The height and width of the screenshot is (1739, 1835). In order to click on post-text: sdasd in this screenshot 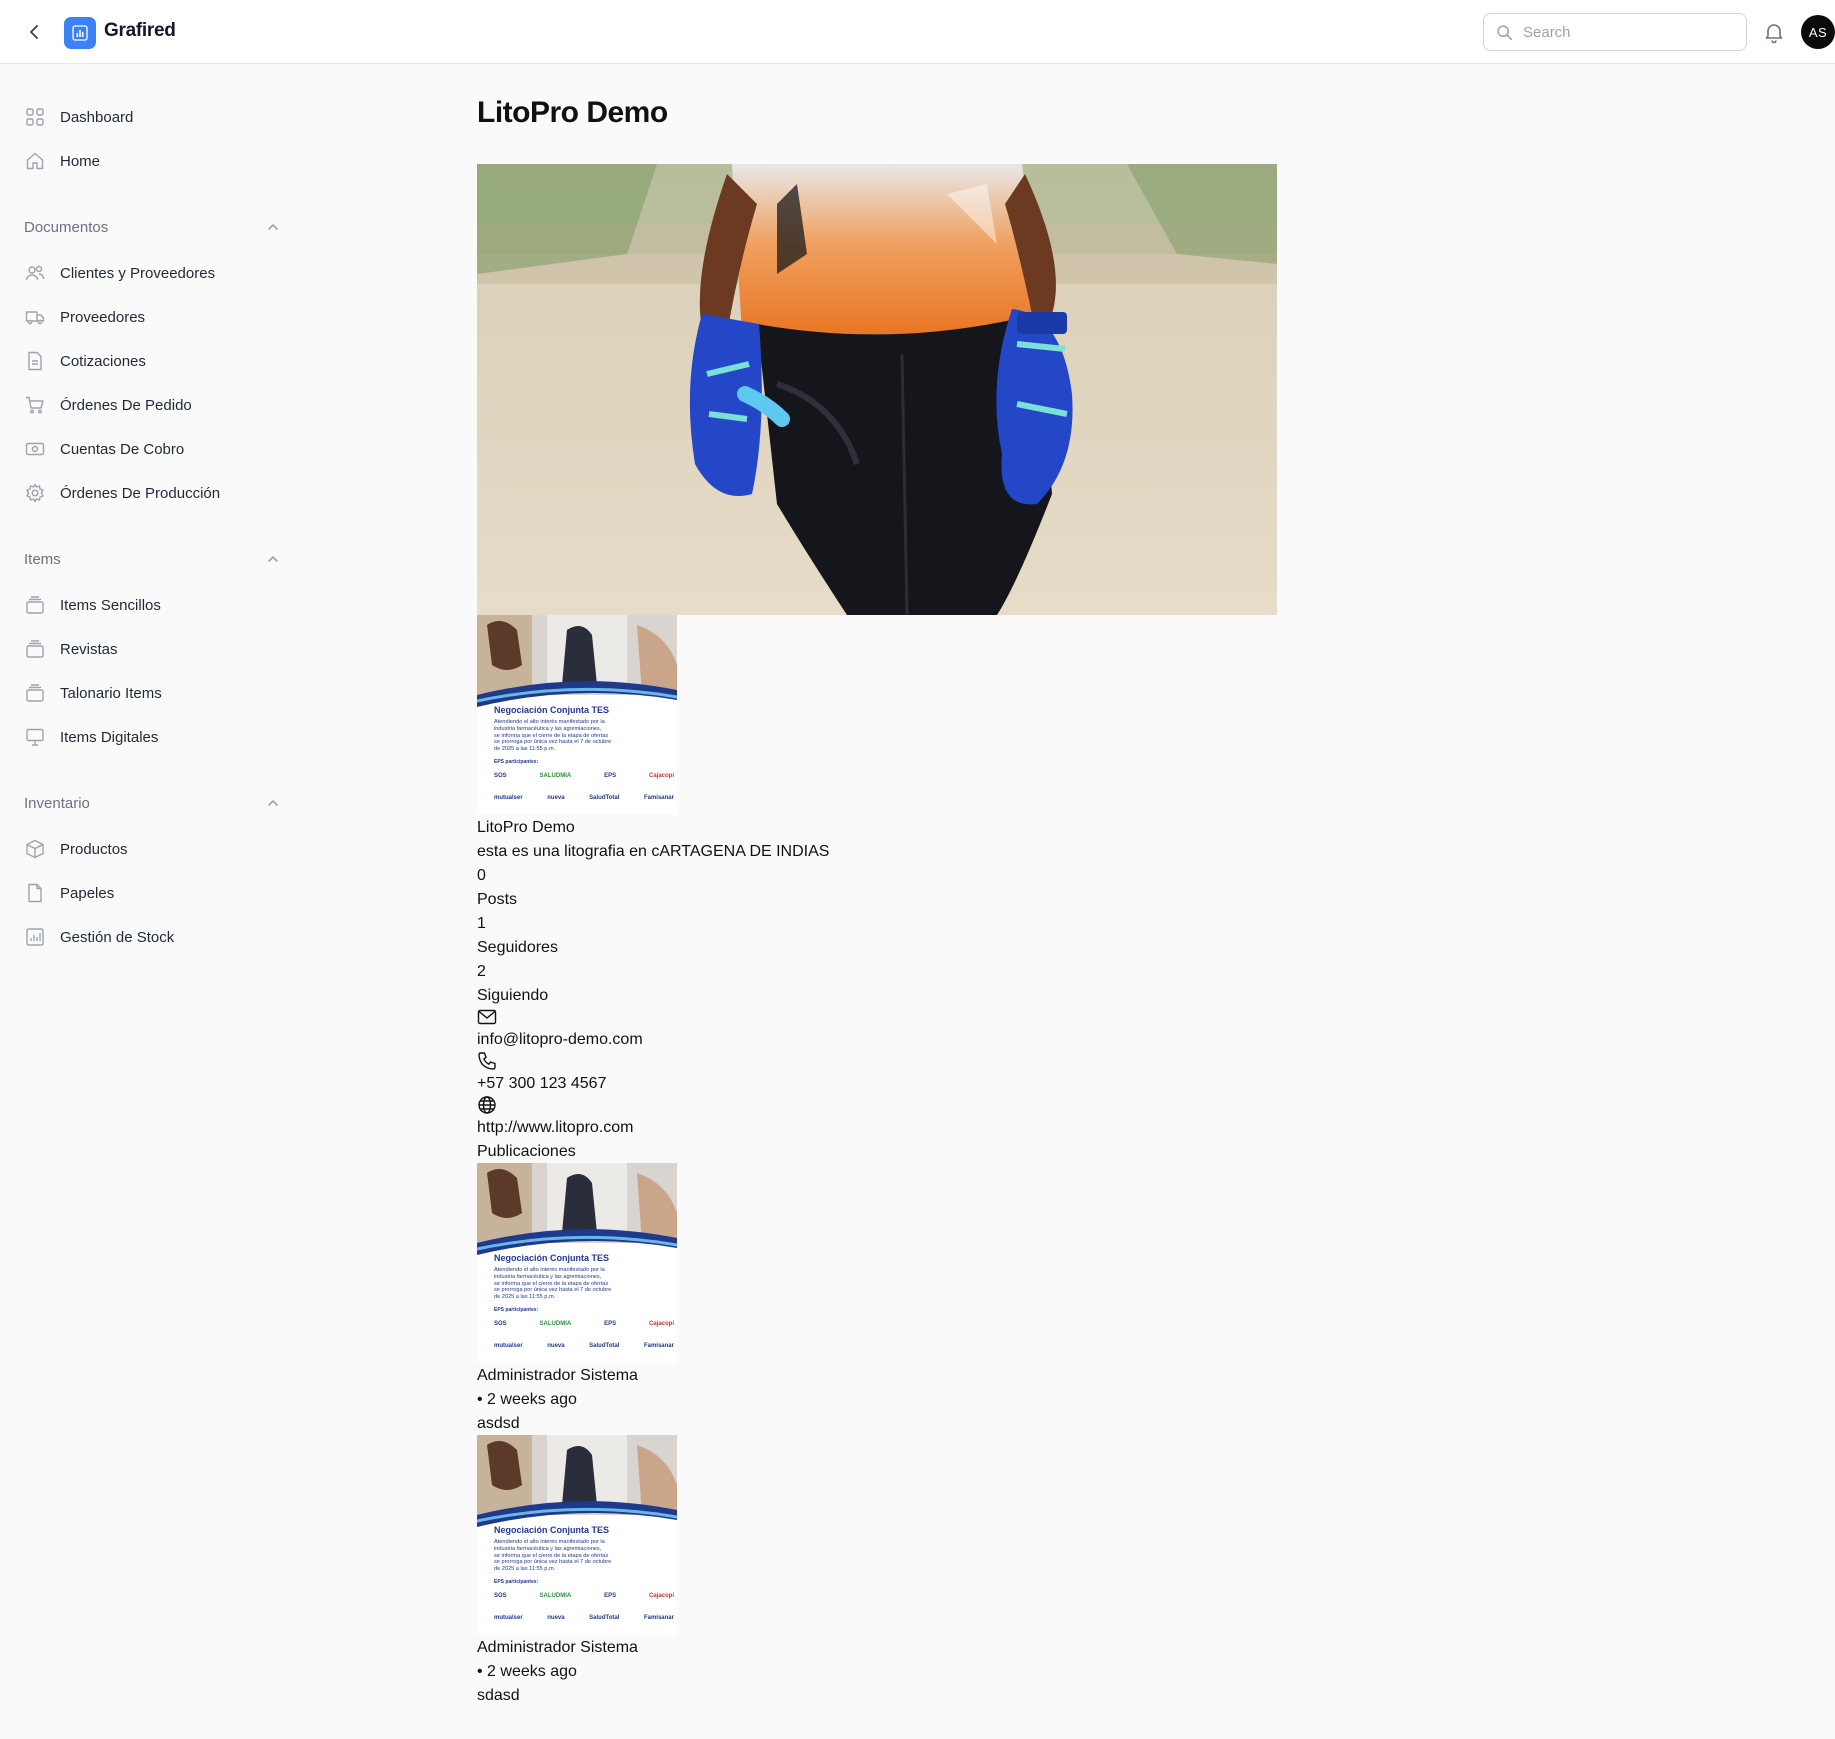, I will do `click(498, 1695)`.